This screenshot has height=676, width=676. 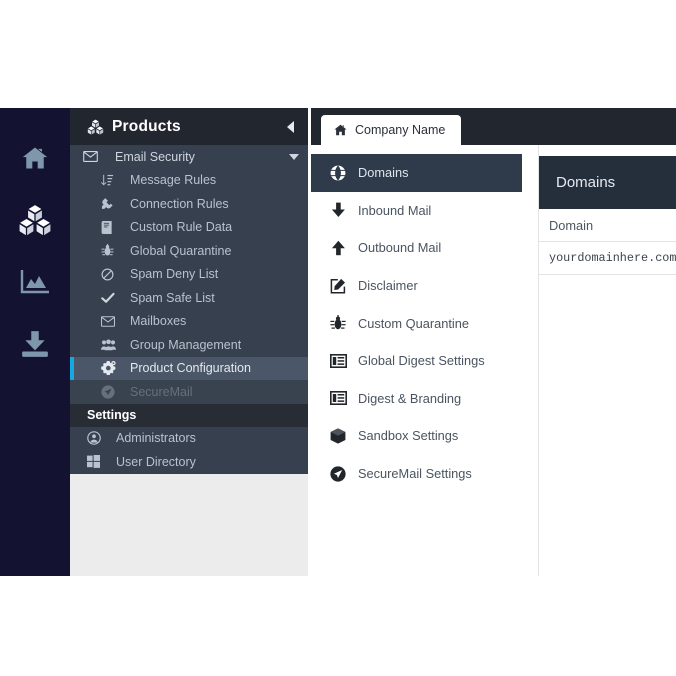 I want to click on menu-item-custom-quarantine: Custom Quarantine, so click(x=425, y=323).